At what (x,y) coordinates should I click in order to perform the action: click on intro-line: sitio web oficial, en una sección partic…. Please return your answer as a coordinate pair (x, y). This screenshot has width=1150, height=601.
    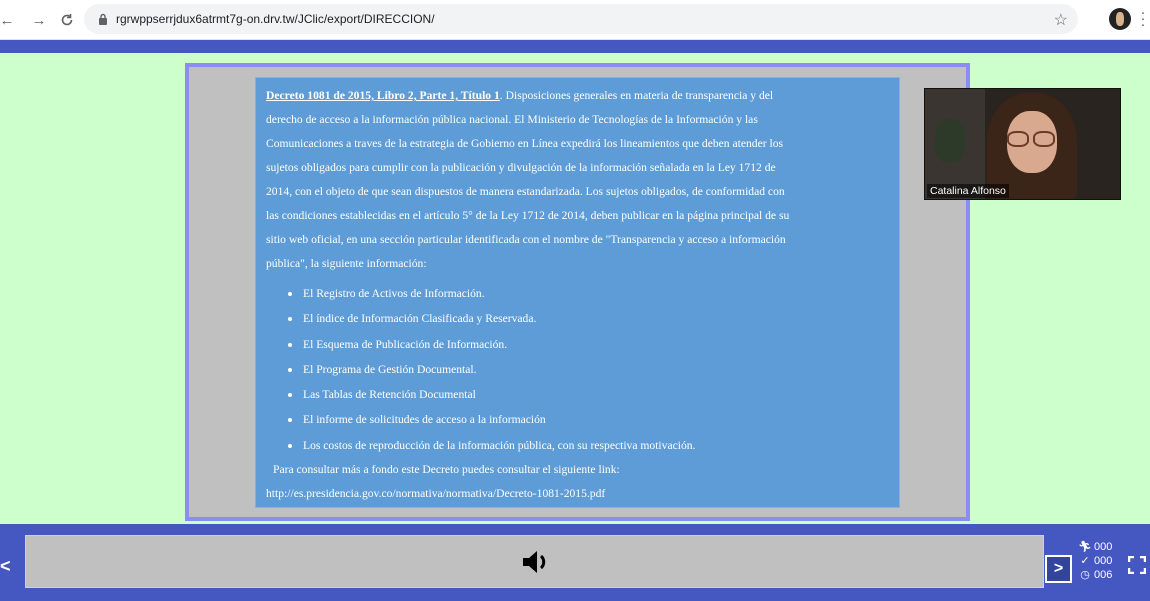
    Looking at the image, I should click on (526, 239).